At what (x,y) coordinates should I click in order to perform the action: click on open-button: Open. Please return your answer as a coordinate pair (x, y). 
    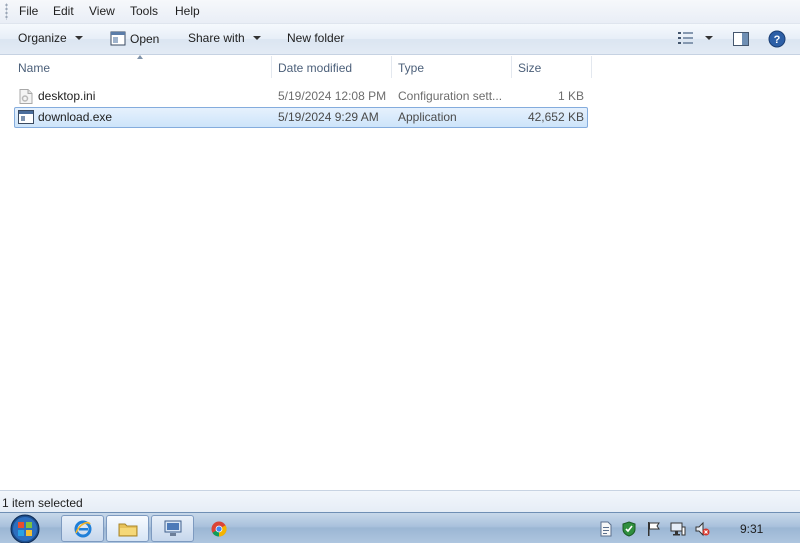
    Looking at the image, I should click on (134, 38).